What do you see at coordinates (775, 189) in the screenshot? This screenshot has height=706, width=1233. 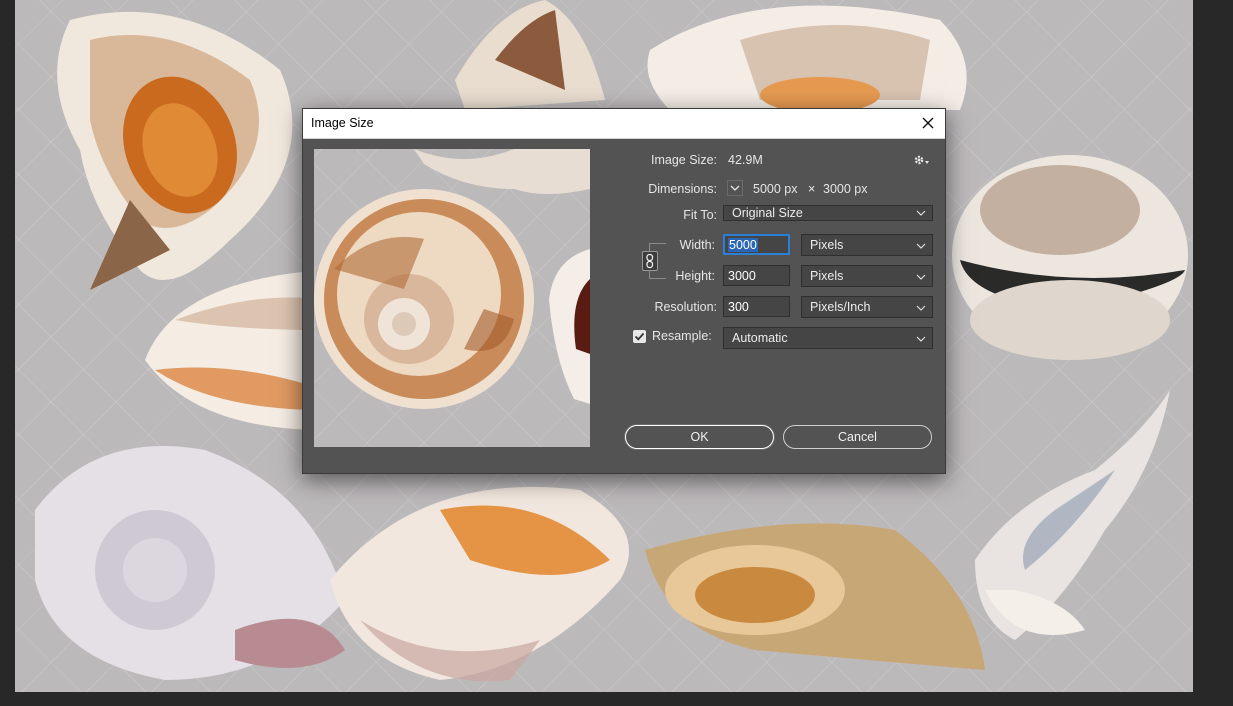 I see `dimensions-width-value: 5000 px` at bounding box center [775, 189].